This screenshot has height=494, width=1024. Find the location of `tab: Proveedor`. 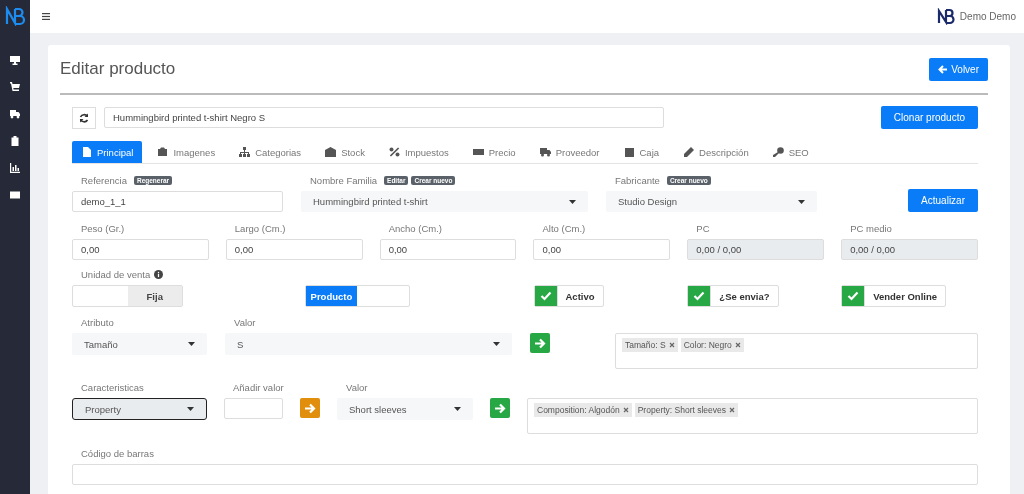

tab: Proveedor is located at coordinates (569, 152).